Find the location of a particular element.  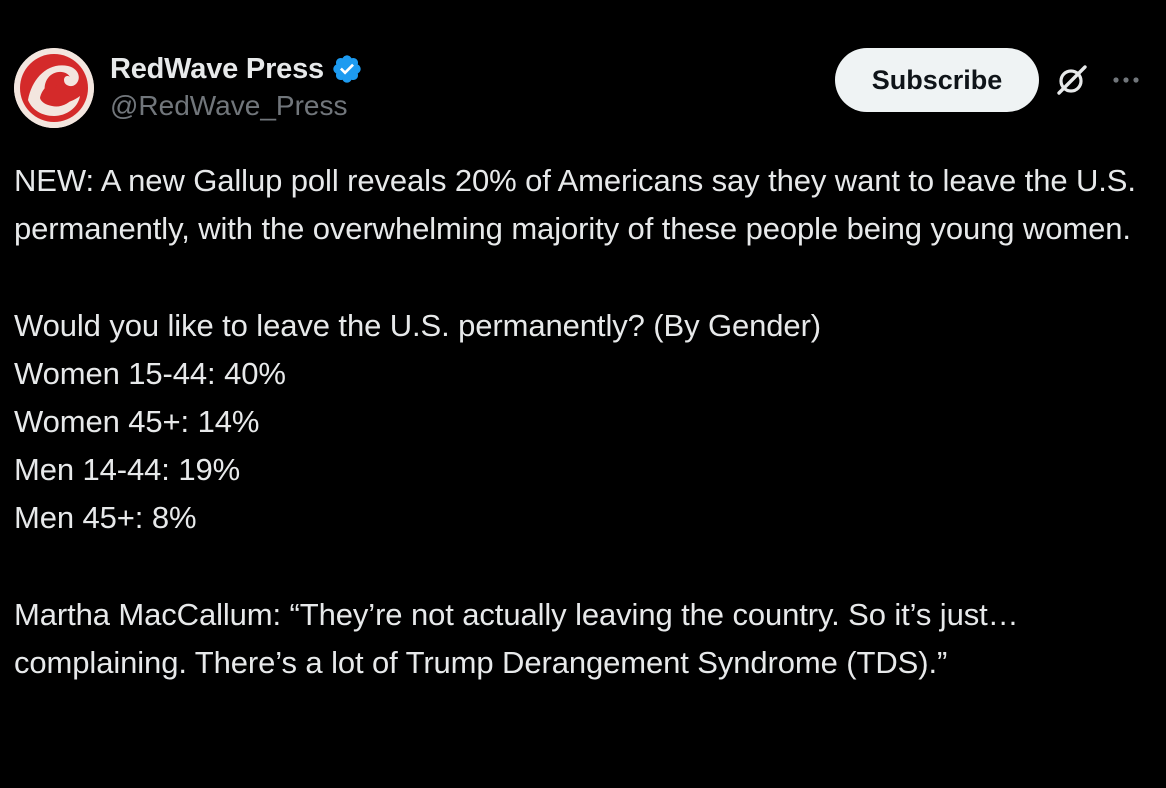

stat-line: Men 45+: 8% is located at coordinates (105, 518).